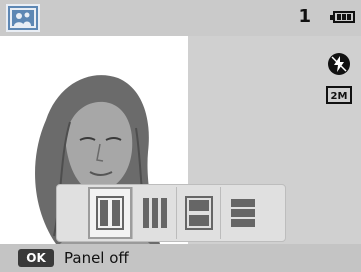 This screenshot has height=272, width=361. I want to click on ok-button: OK, so click(36, 258).